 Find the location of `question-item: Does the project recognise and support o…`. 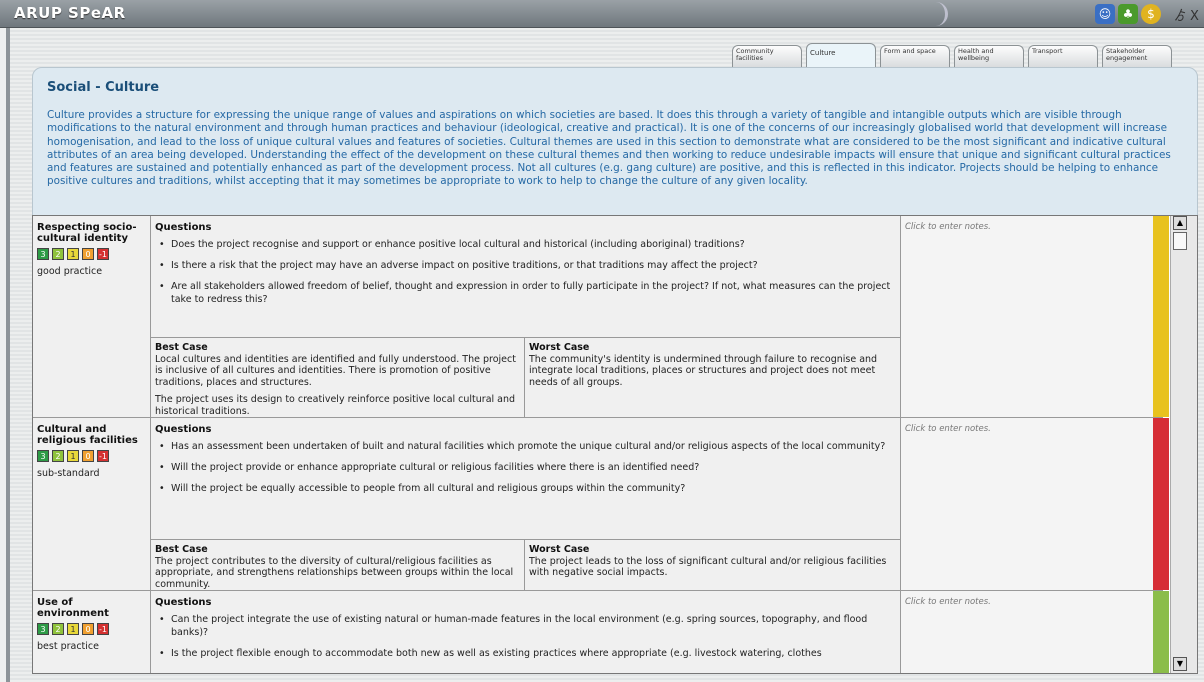

question-item: Does the project recognise and support o… is located at coordinates (524, 244).